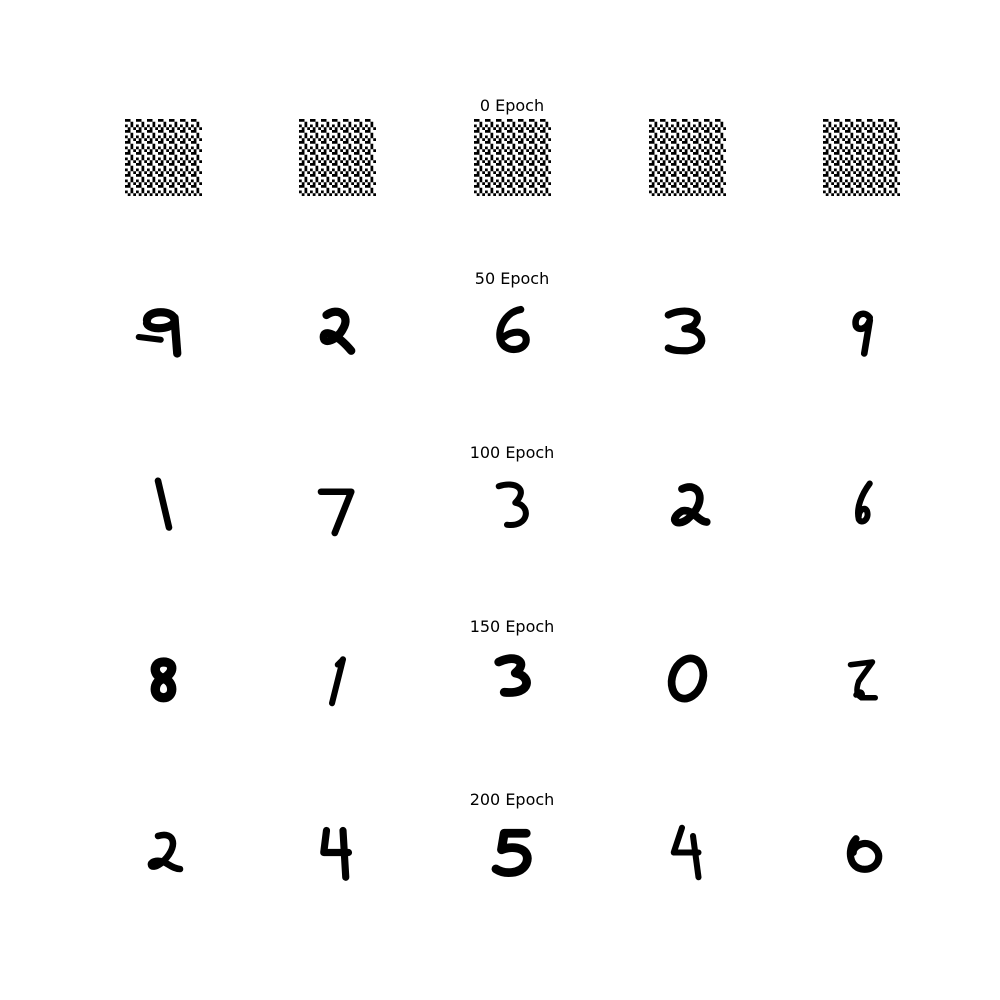  Describe the element at coordinates (512, 799) in the screenshot. I see `row-title-epoch-200: 200 Epoch` at that location.